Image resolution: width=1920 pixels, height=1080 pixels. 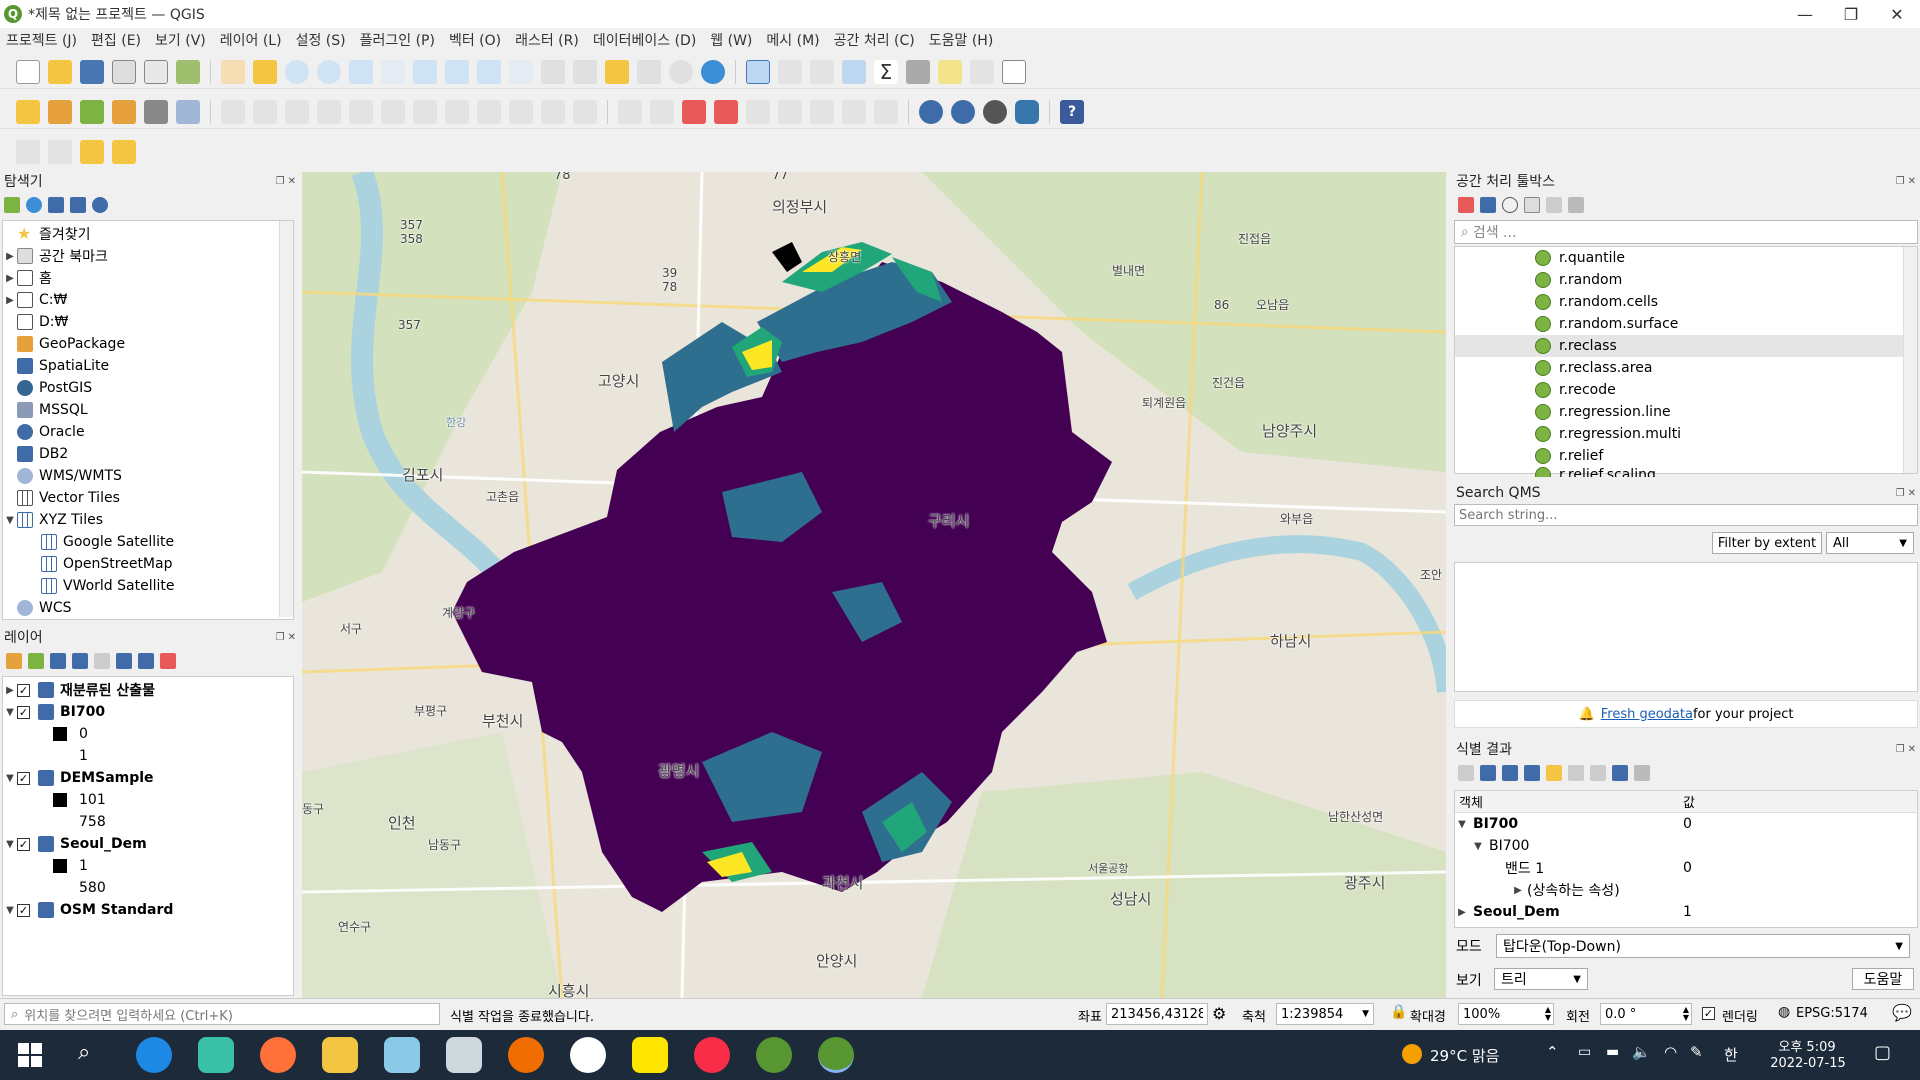 What do you see at coordinates (1641, 1052) in the screenshot?
I see `volume-icon: 🔈` at bounding box center [1641, 1052].